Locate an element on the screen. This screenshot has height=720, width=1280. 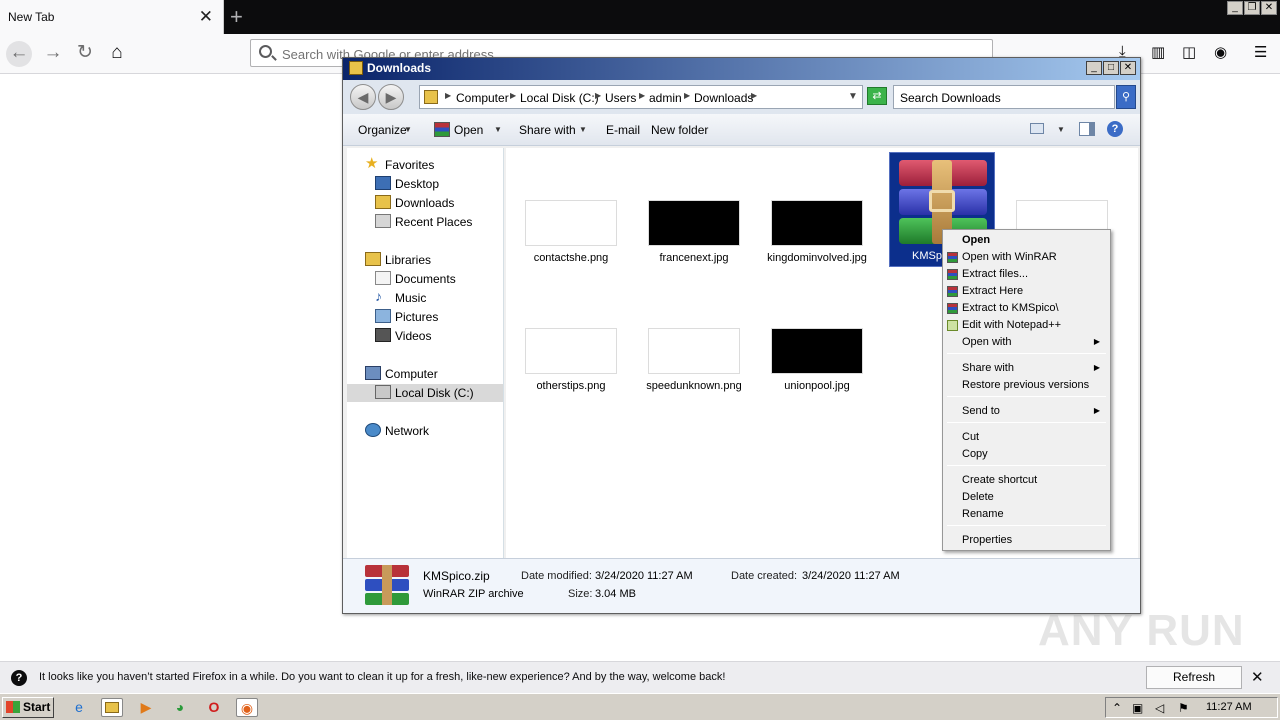
menu-delete: Delete is located at coordinates (1026, 497).